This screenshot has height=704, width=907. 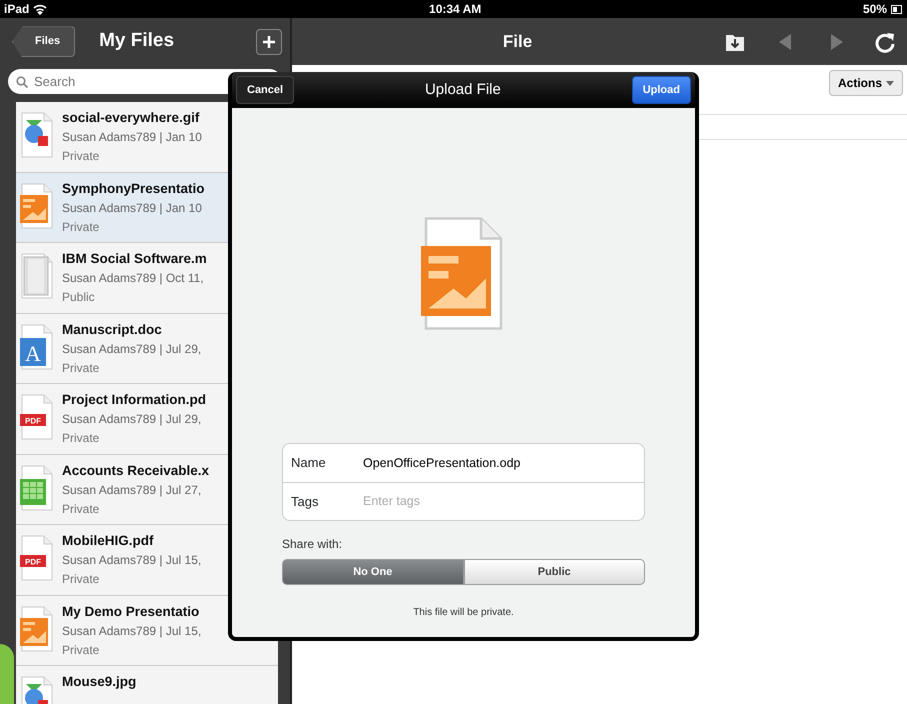 I want to click on text-field: Enter tags, so click(x=498, y=501).